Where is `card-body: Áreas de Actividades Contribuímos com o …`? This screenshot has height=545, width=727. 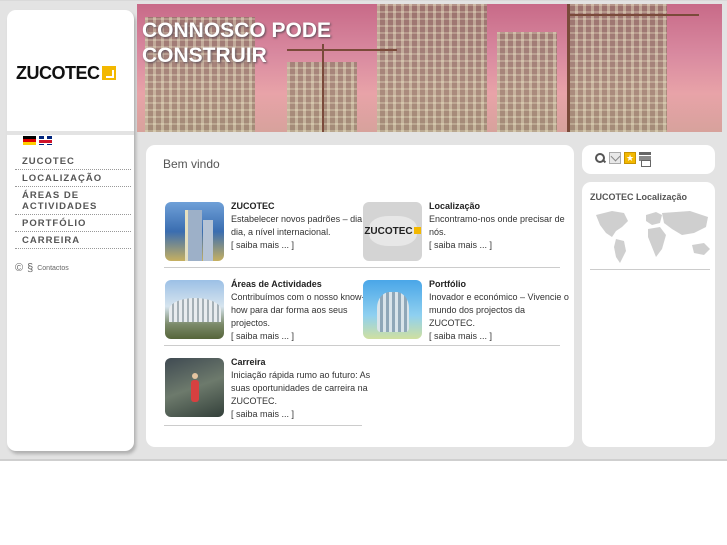
card-body: Áreas de Actividades Contribuímos com o … is located at coordinates (301, 310).